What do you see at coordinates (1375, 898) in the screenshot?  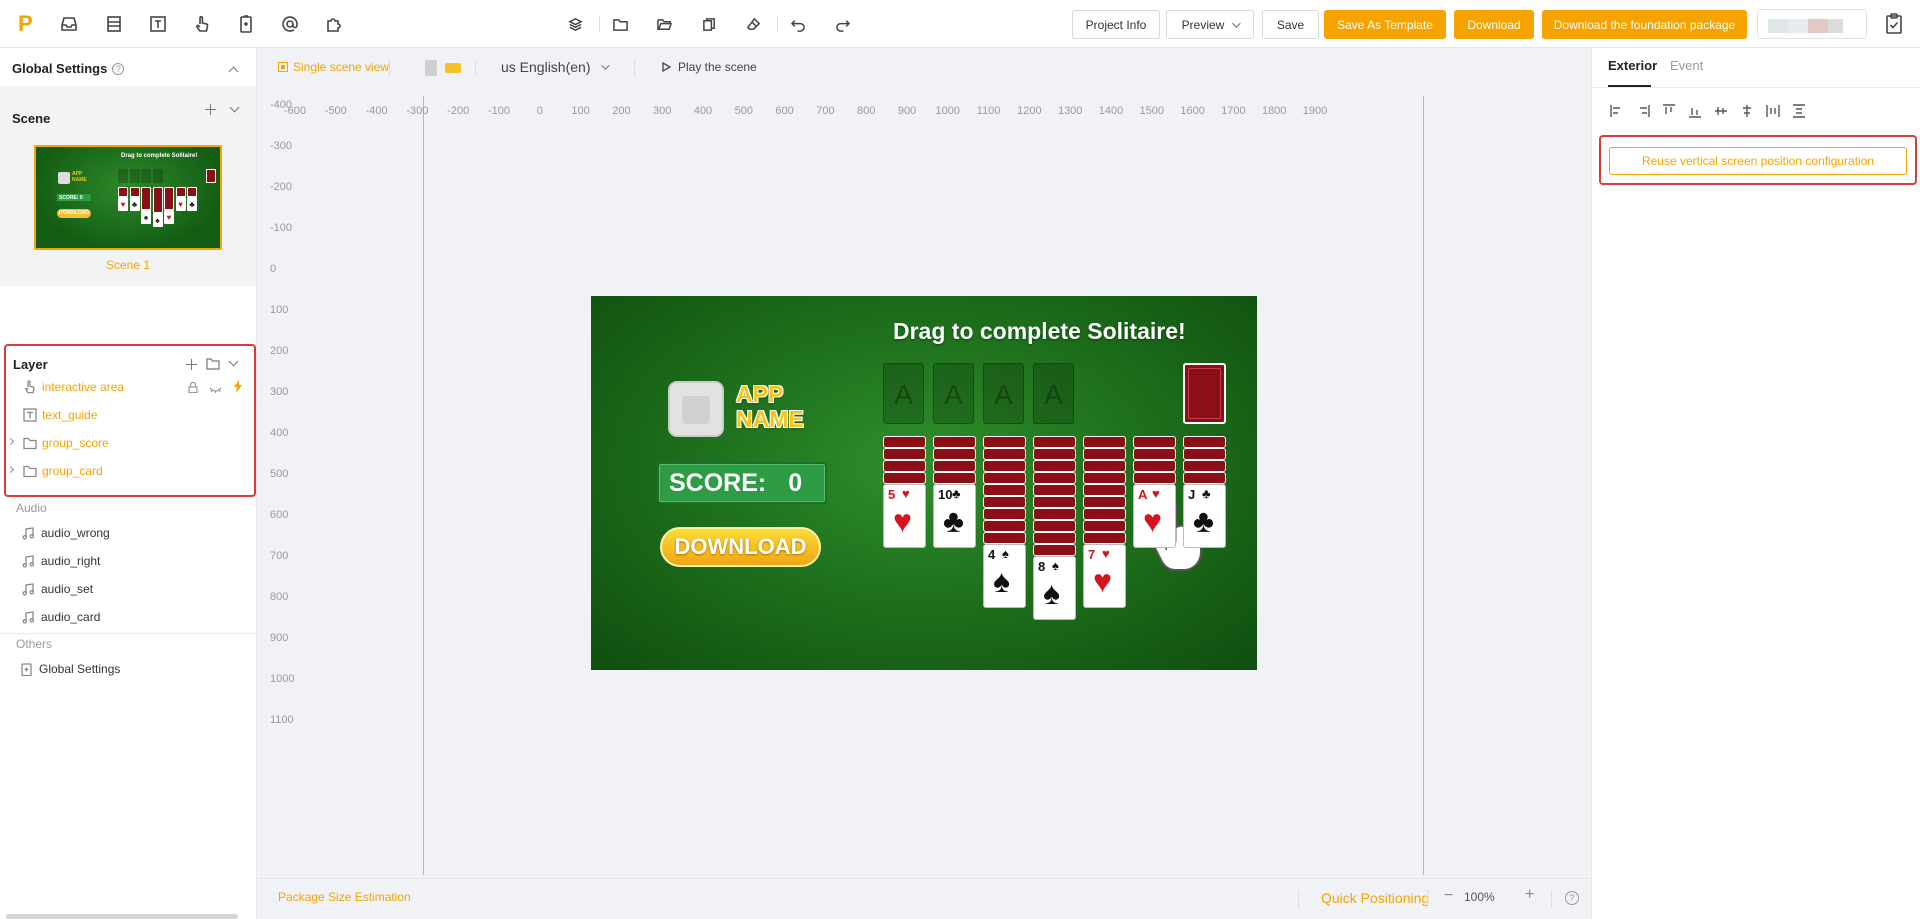 I see `quick-positioning-button: Quick Positioning` at bounding box center [1375, 898].